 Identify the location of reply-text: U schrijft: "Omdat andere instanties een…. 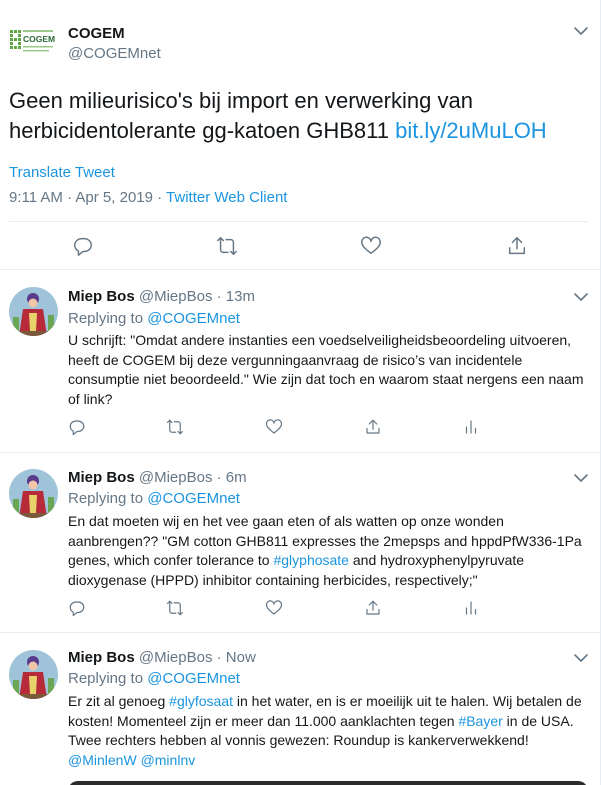
(326, 369).